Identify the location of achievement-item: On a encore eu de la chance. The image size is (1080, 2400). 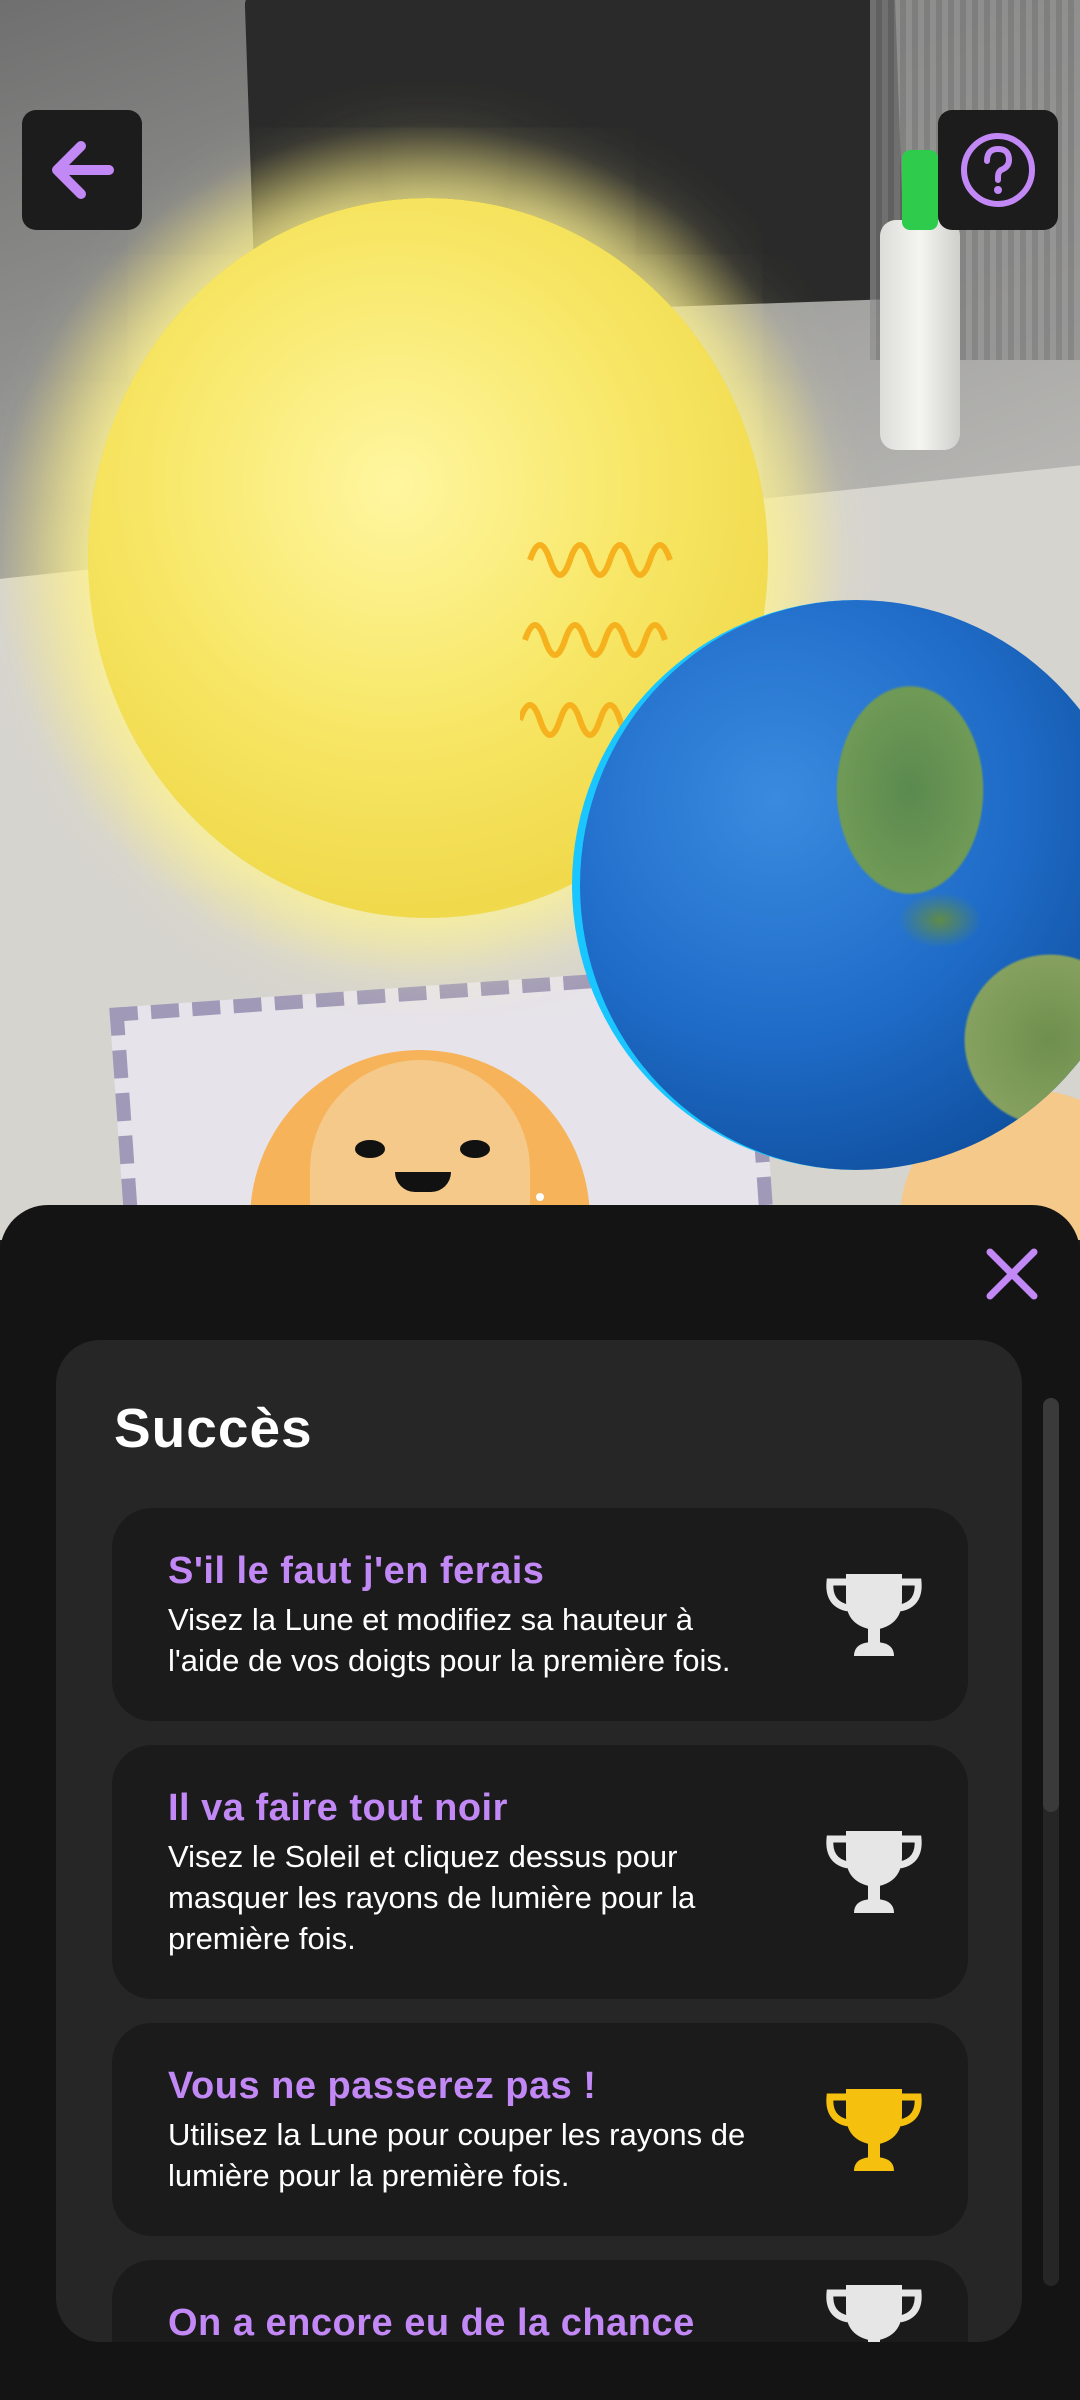
(540, 2301).